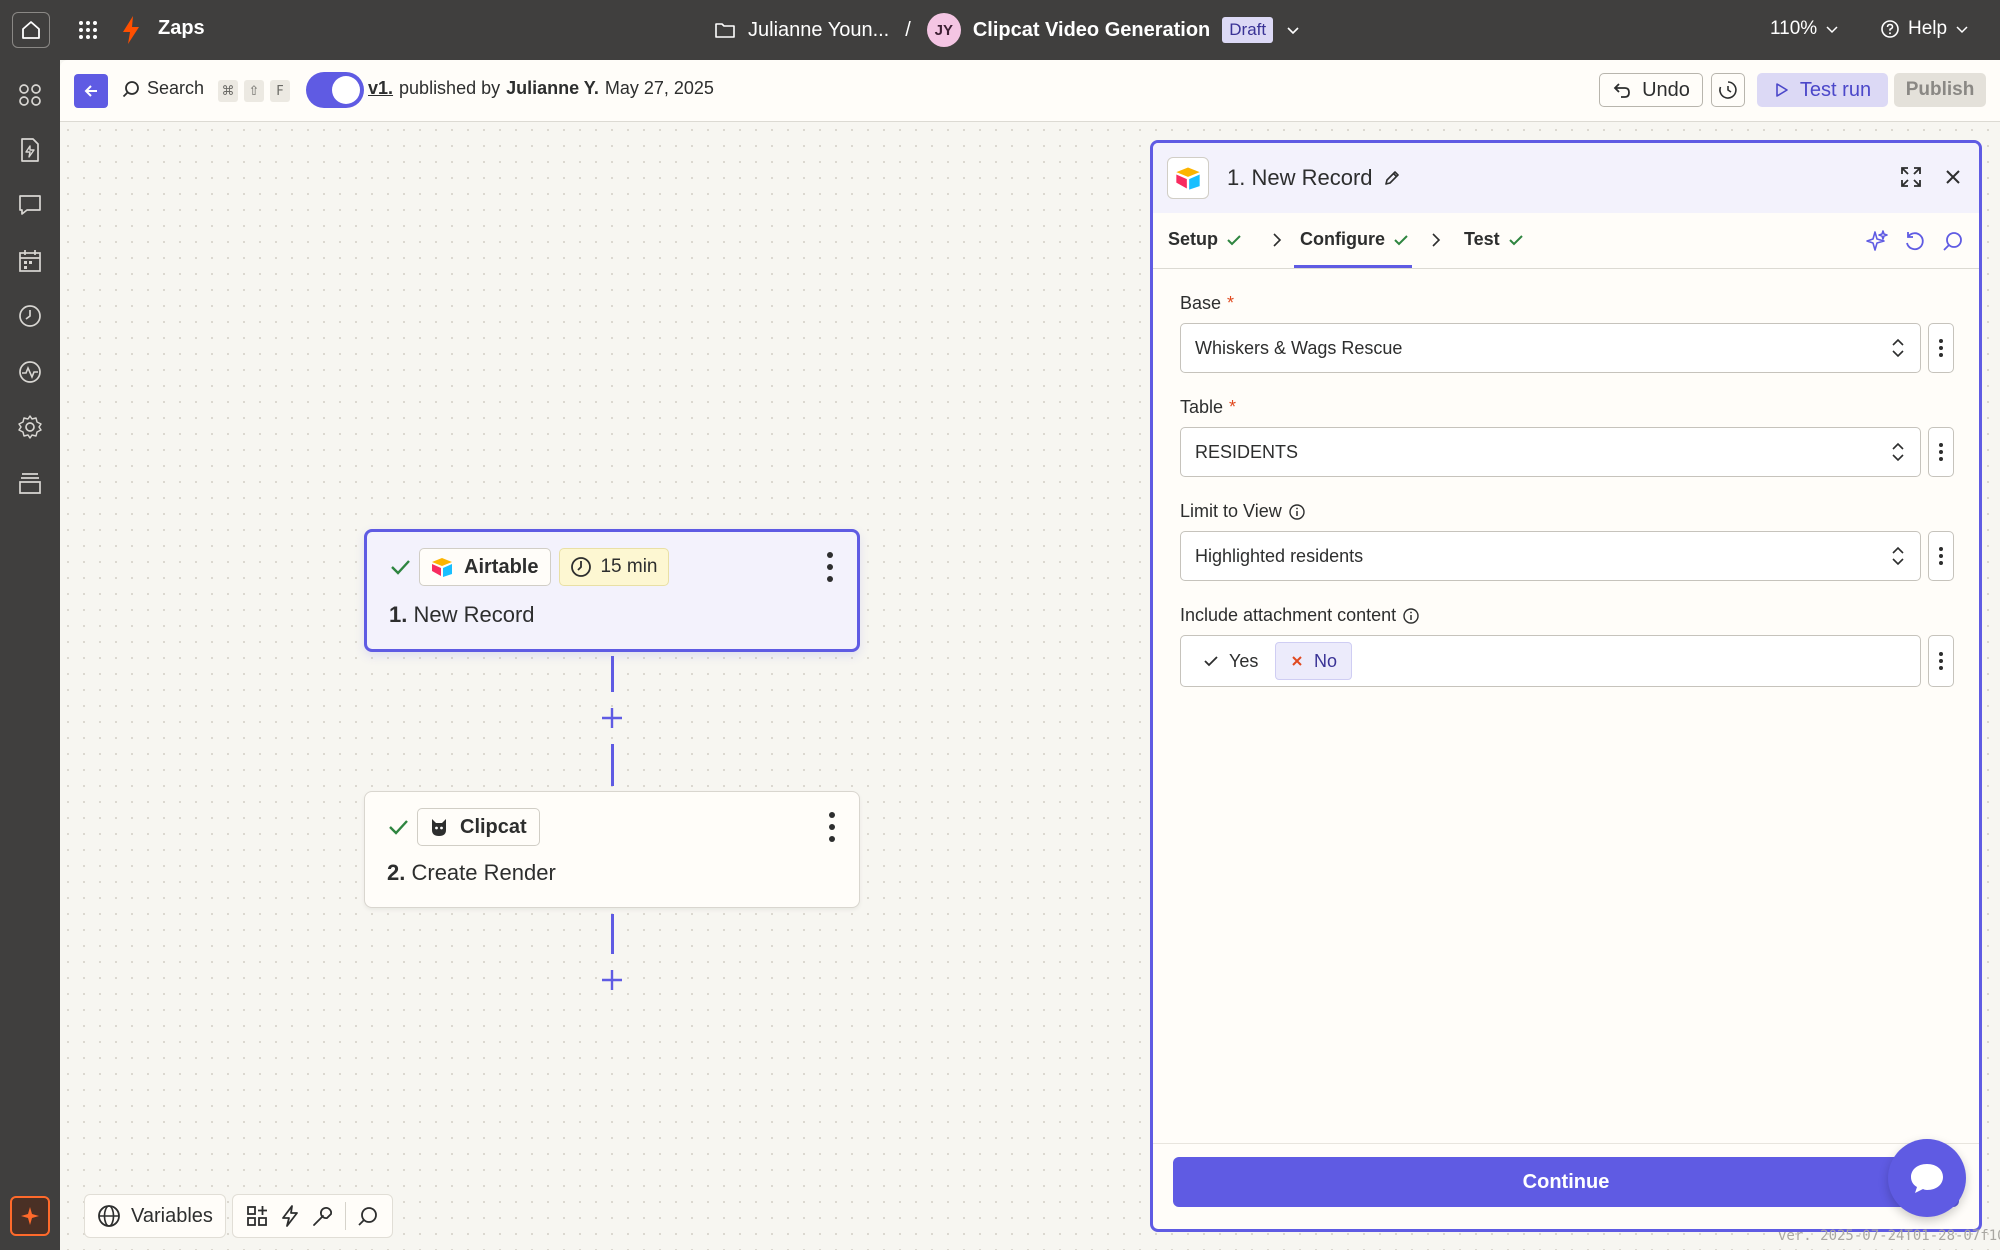 Image resolution: width=2000 pixels, height=1250 pixels. I want to click on tab-label: Setup, so click(1193, 239).